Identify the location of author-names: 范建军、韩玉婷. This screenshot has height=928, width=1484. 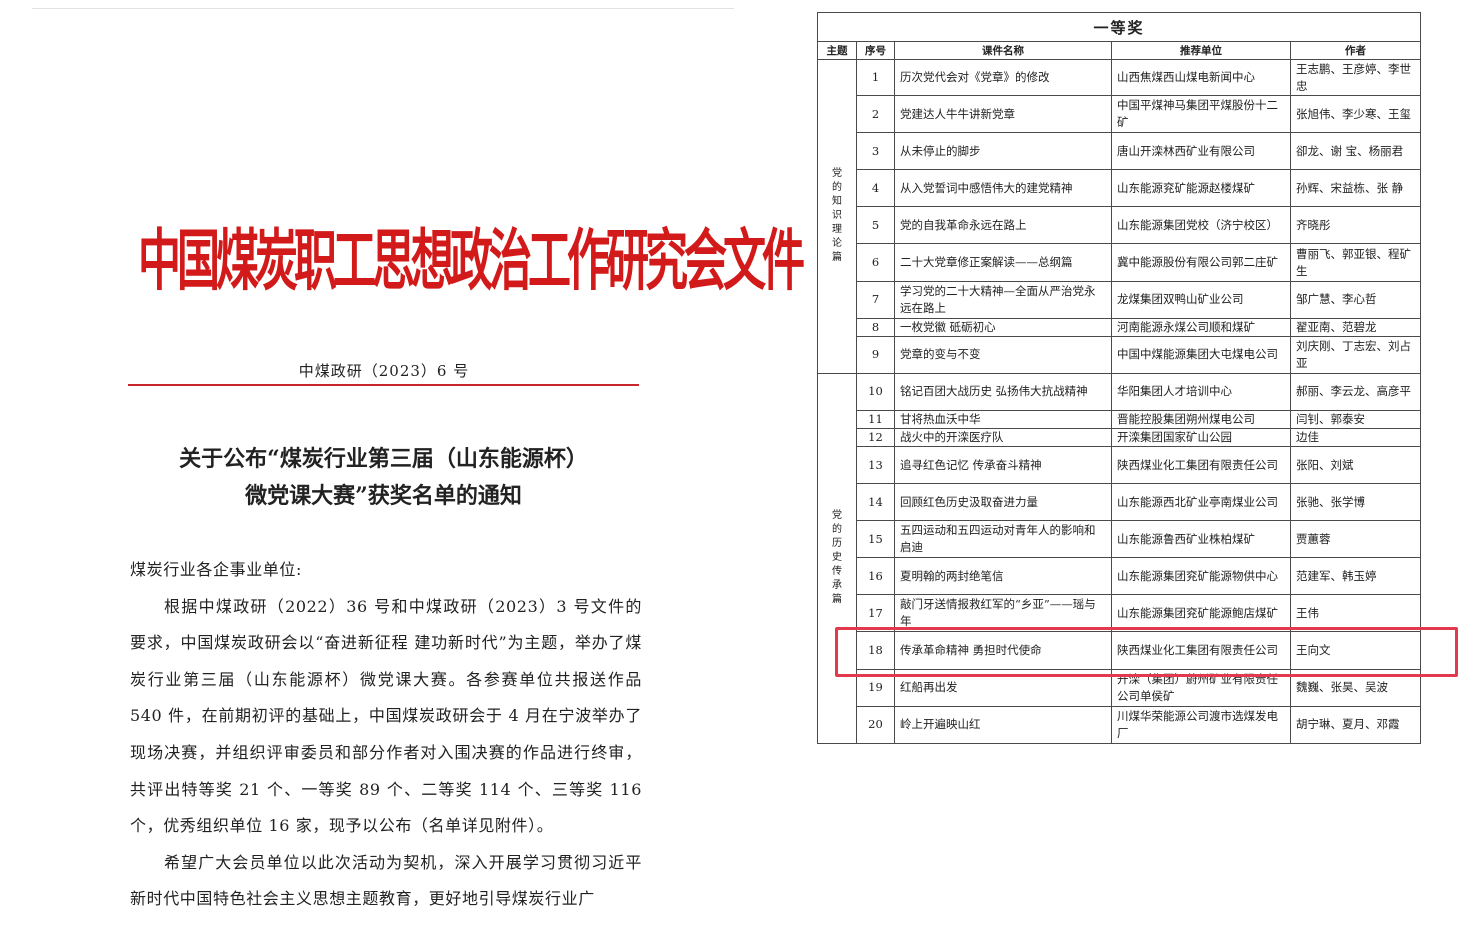
(1355, 576).